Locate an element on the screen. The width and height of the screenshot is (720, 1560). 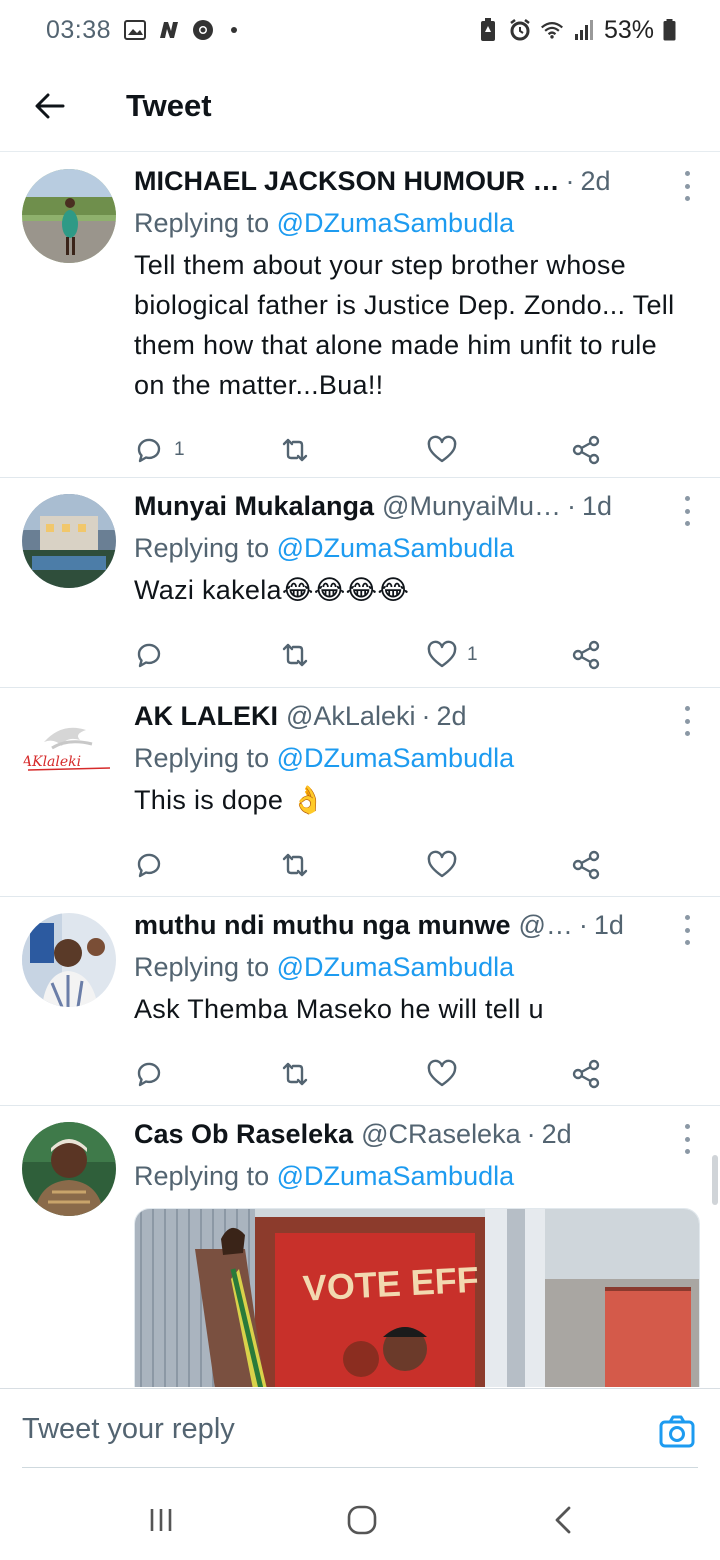
reply-count: 1 is located at coordinates (179, 449).